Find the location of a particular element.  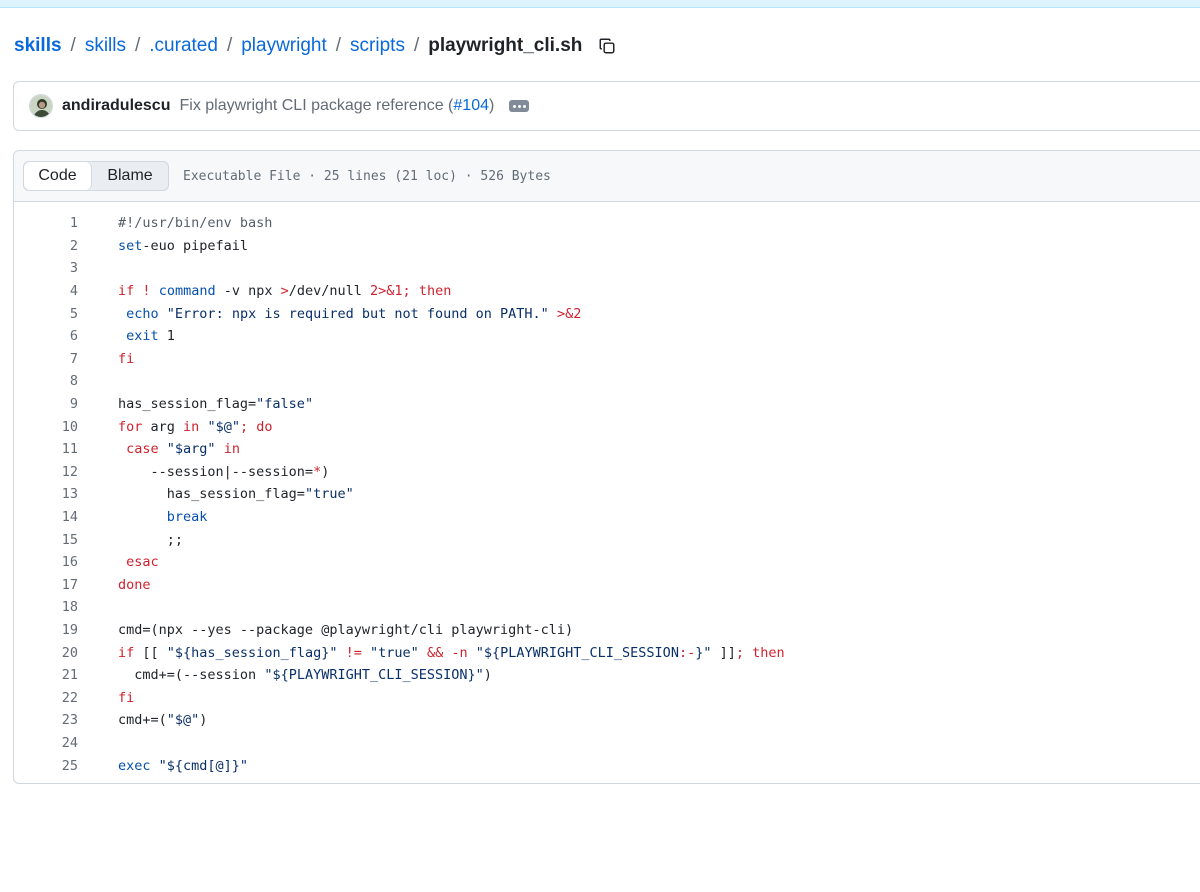

code-line: 11 case "$arg" in is located at coordinates (607, 449).